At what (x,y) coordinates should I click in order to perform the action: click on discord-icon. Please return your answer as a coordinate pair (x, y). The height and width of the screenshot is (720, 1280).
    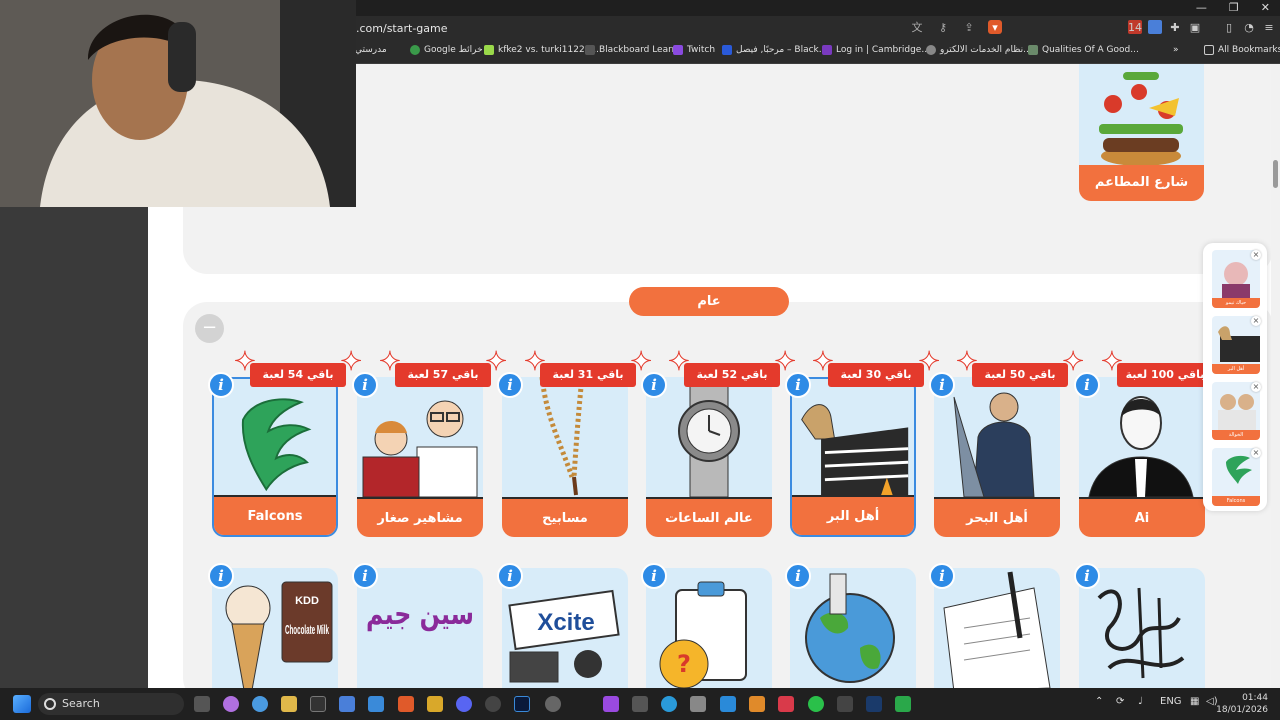
    Looking at the image, I should click on (464, 704).